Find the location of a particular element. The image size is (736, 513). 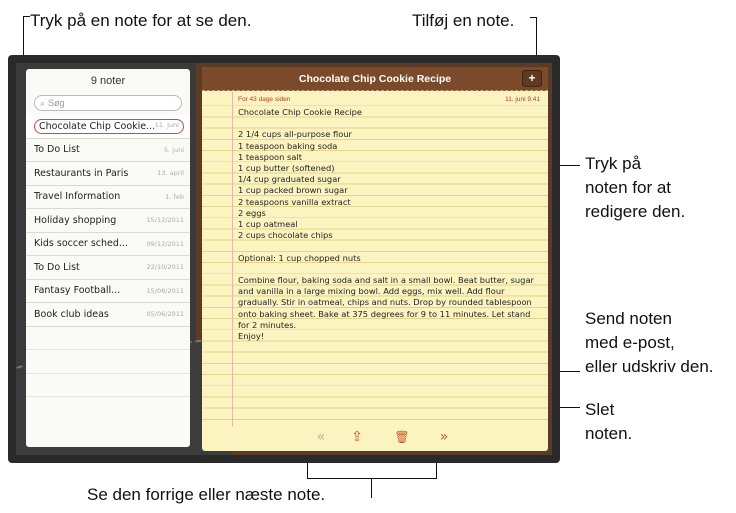

callout-edit-line3: redigere den. is located at coordinates (635, 211).